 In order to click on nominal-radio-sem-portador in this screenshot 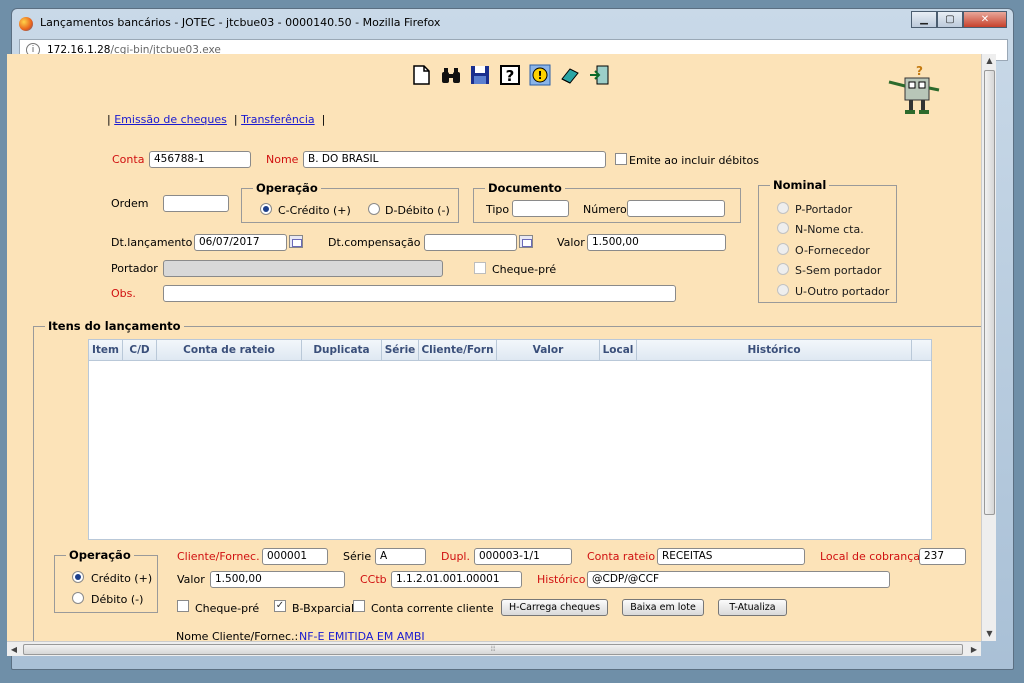, I will do `click(783, 269)`.